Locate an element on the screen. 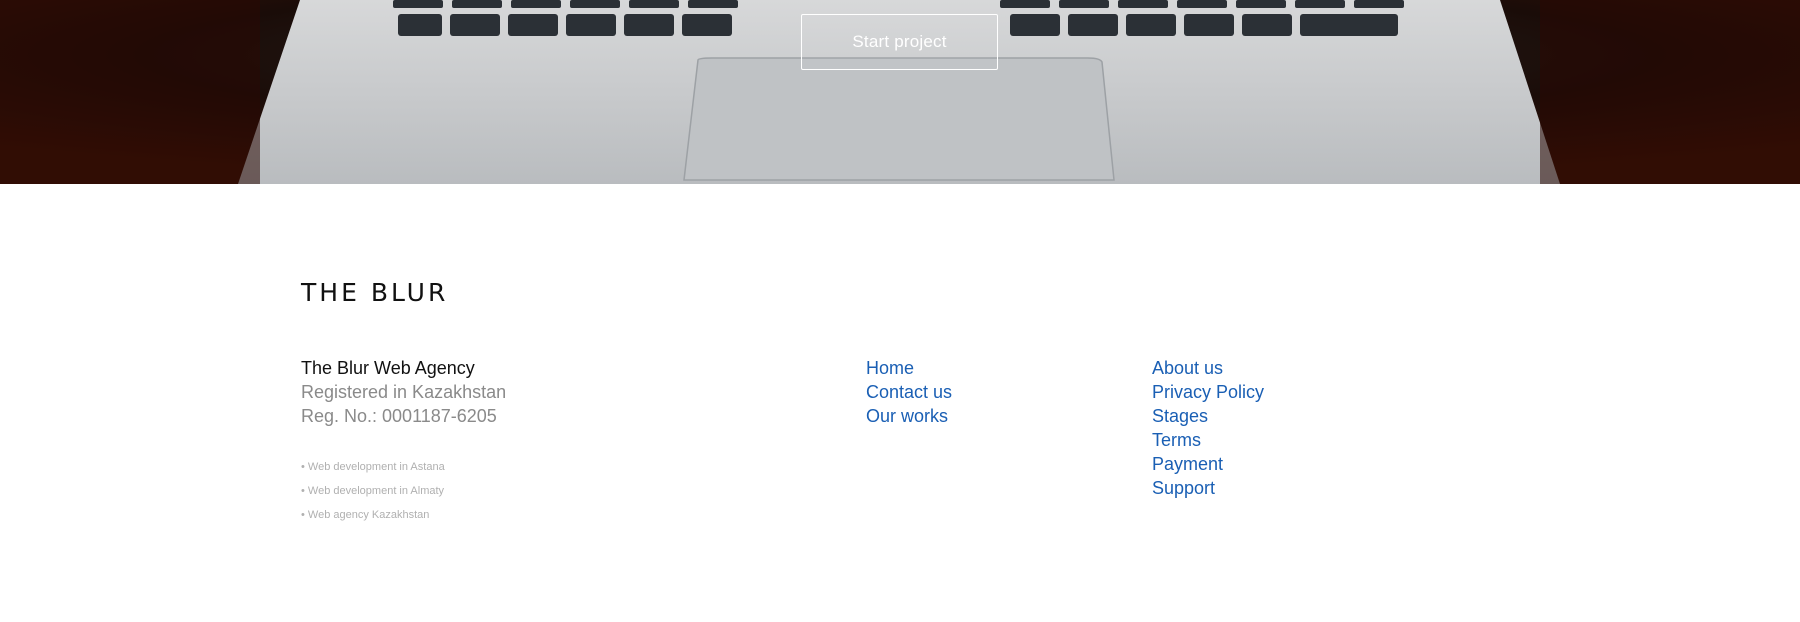 This screenshot has height=622, width=1800. services-list-item: • Web development in Astana is located at coordinates (373, 467).